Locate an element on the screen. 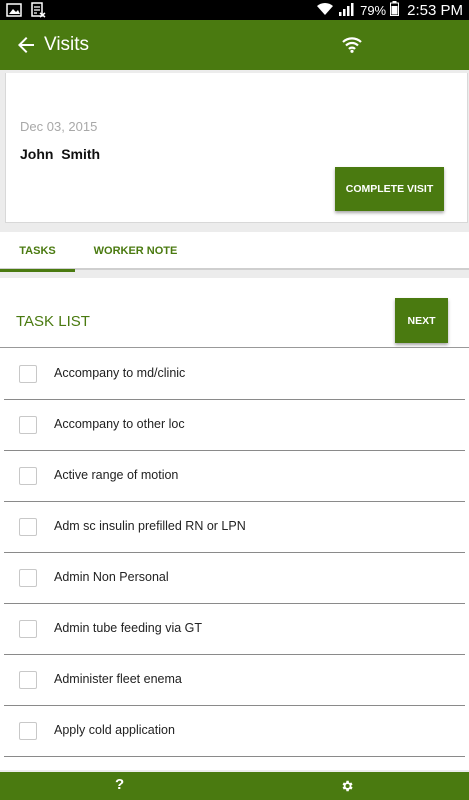 The image size is (469, 800). help-button: ? is located at coordinates (119, 784).